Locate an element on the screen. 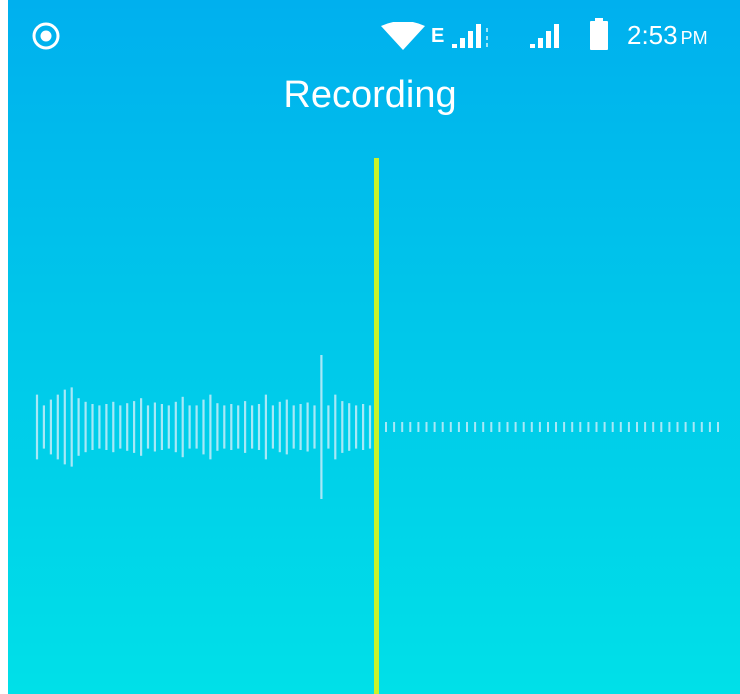 The width and height of the screenshot is (740, 694). status-bar: E 2:53 PM is located at coordinates (370, 36).